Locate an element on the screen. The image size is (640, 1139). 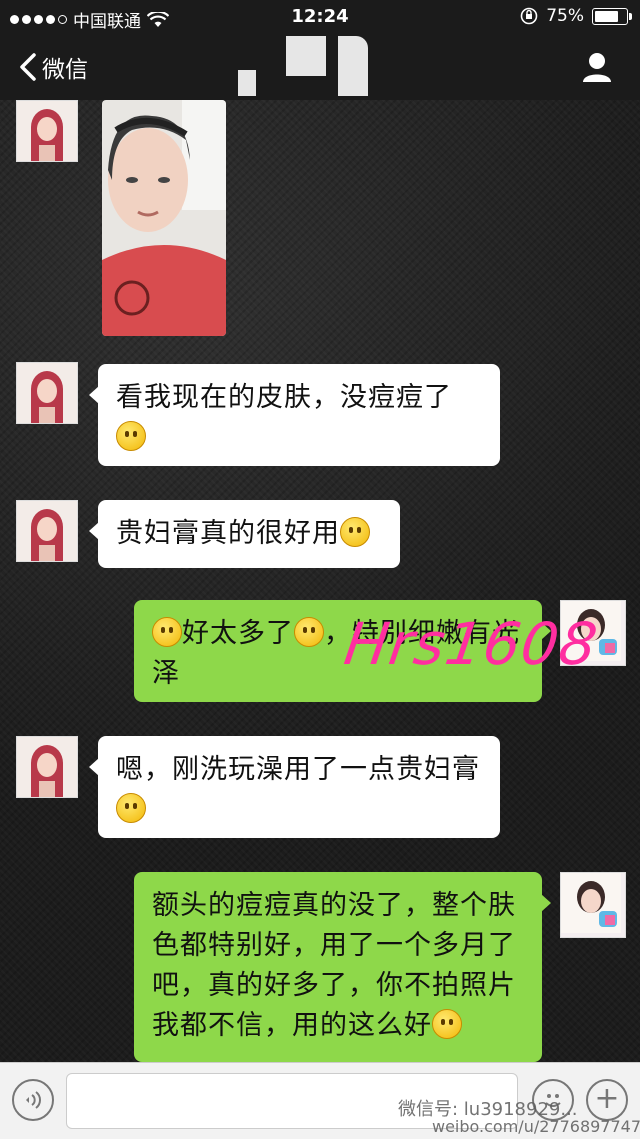
back-button: 微信 is located at coordinates (53, 67).